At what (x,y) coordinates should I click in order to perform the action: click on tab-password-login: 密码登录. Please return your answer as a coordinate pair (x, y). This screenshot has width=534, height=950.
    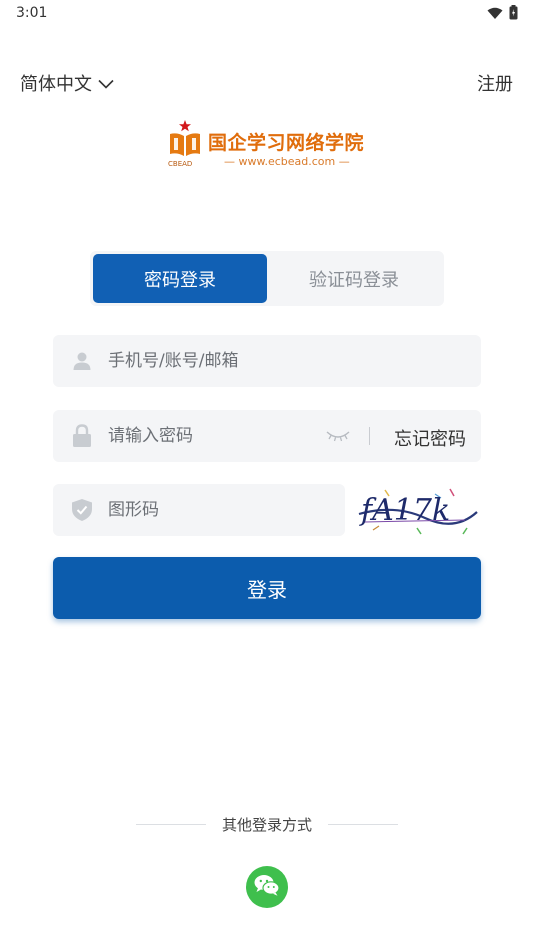
    Looking at the image, I should click on (180, 278).